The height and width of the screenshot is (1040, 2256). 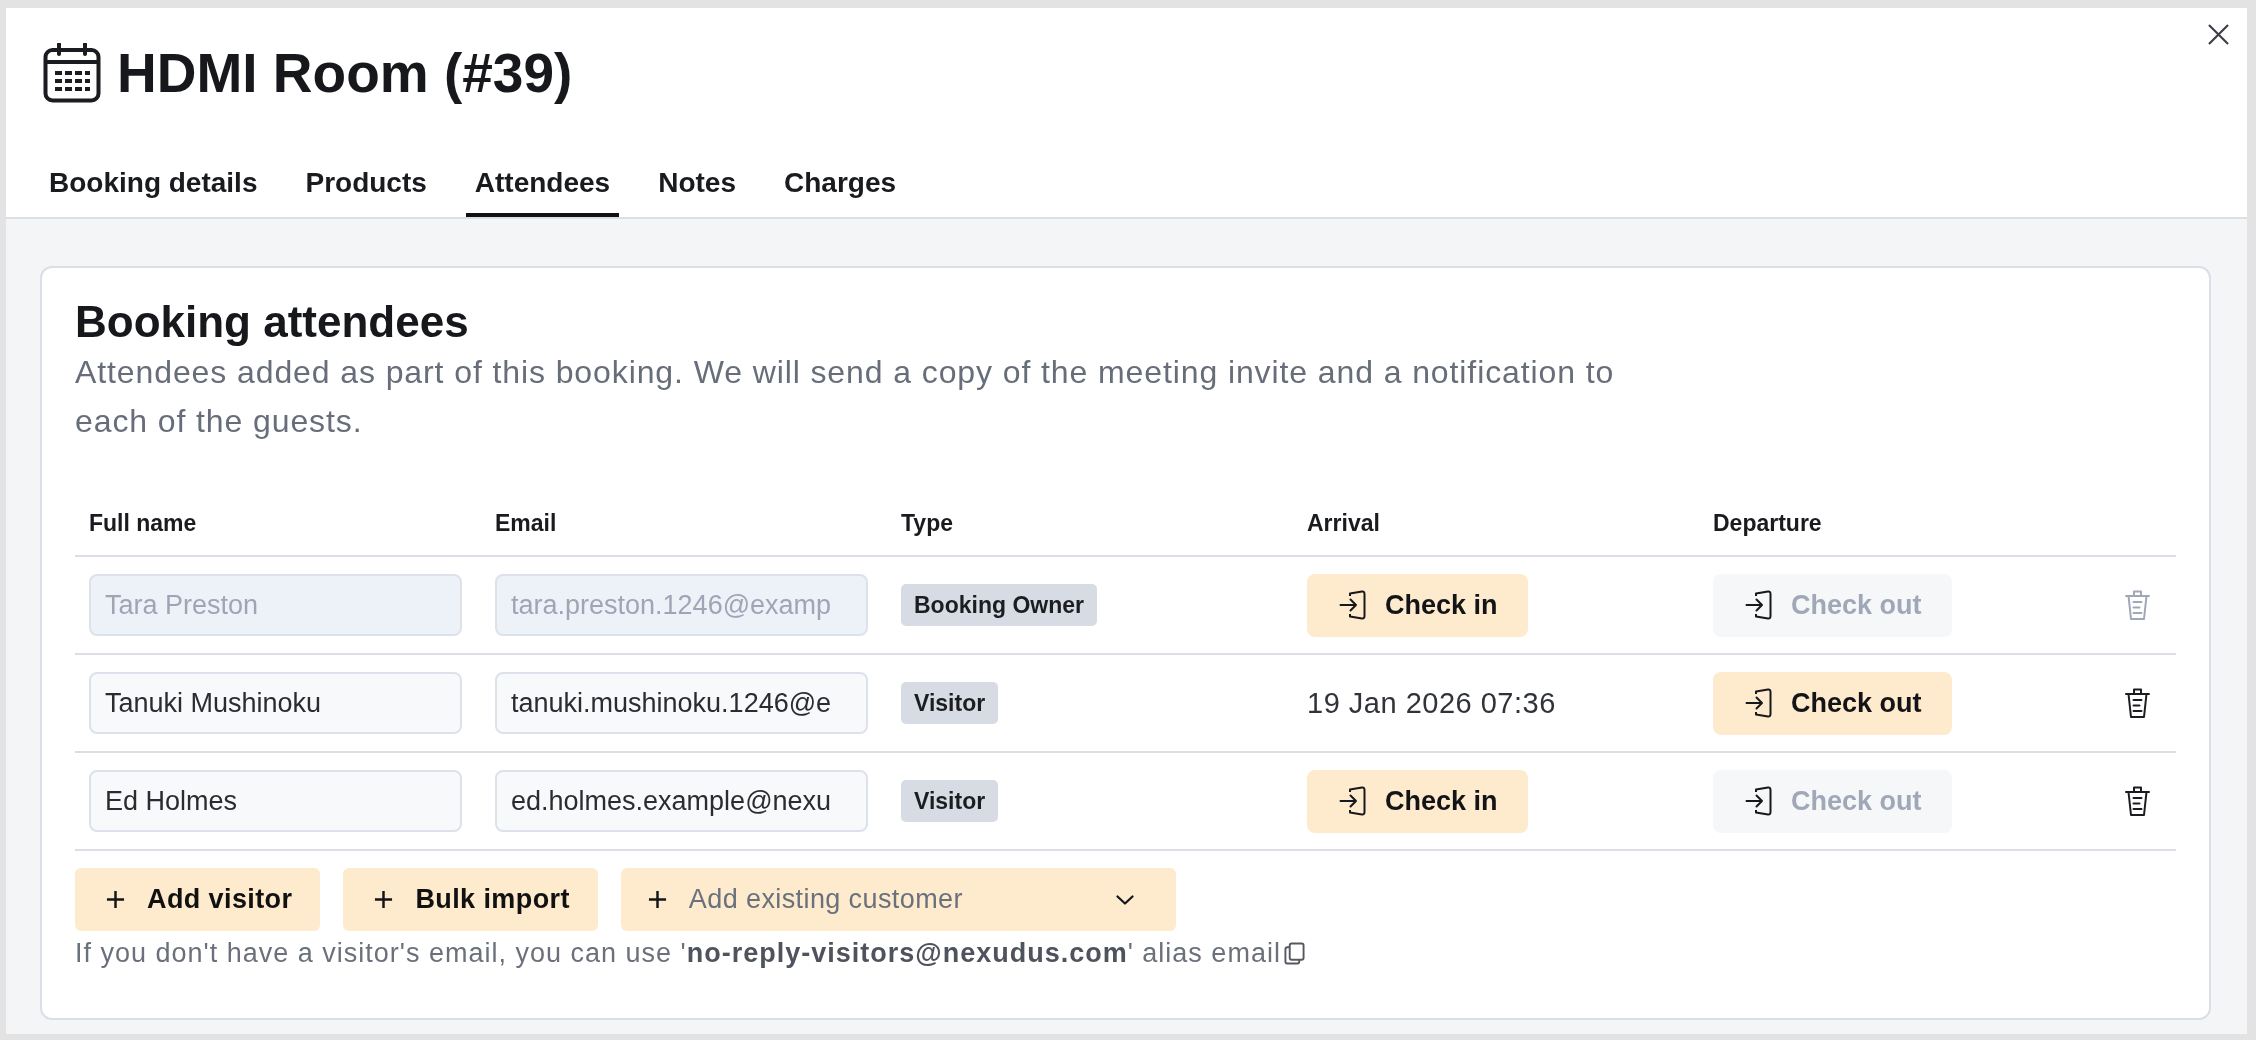 I want to click on tab: Charges, so click(x=840, y=183).